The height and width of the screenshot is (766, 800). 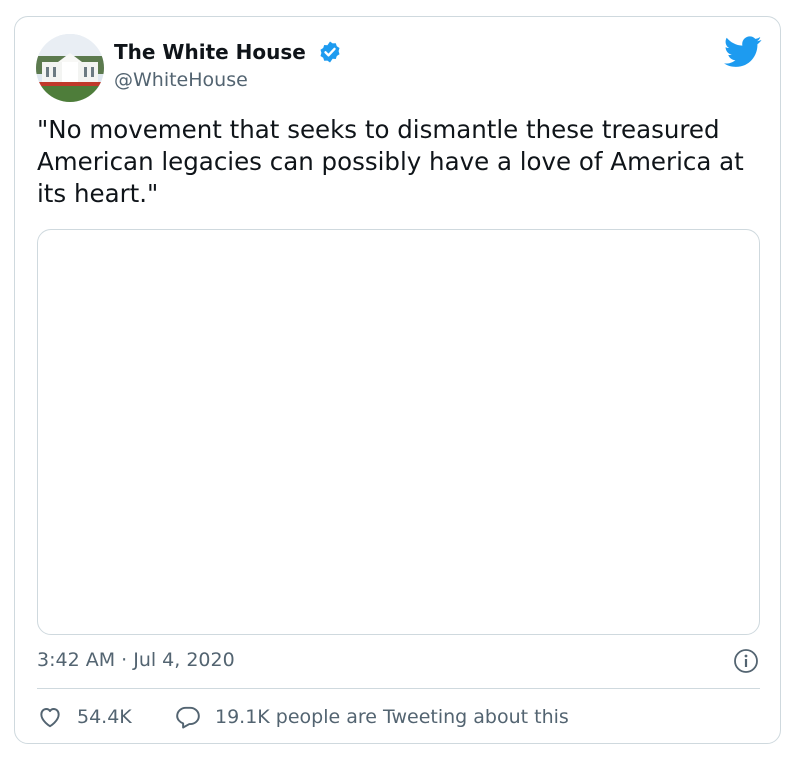 I want to click on tweet-timestamp: 3:42 AM · Jul 4, 2020, so click(x=136, y=660).